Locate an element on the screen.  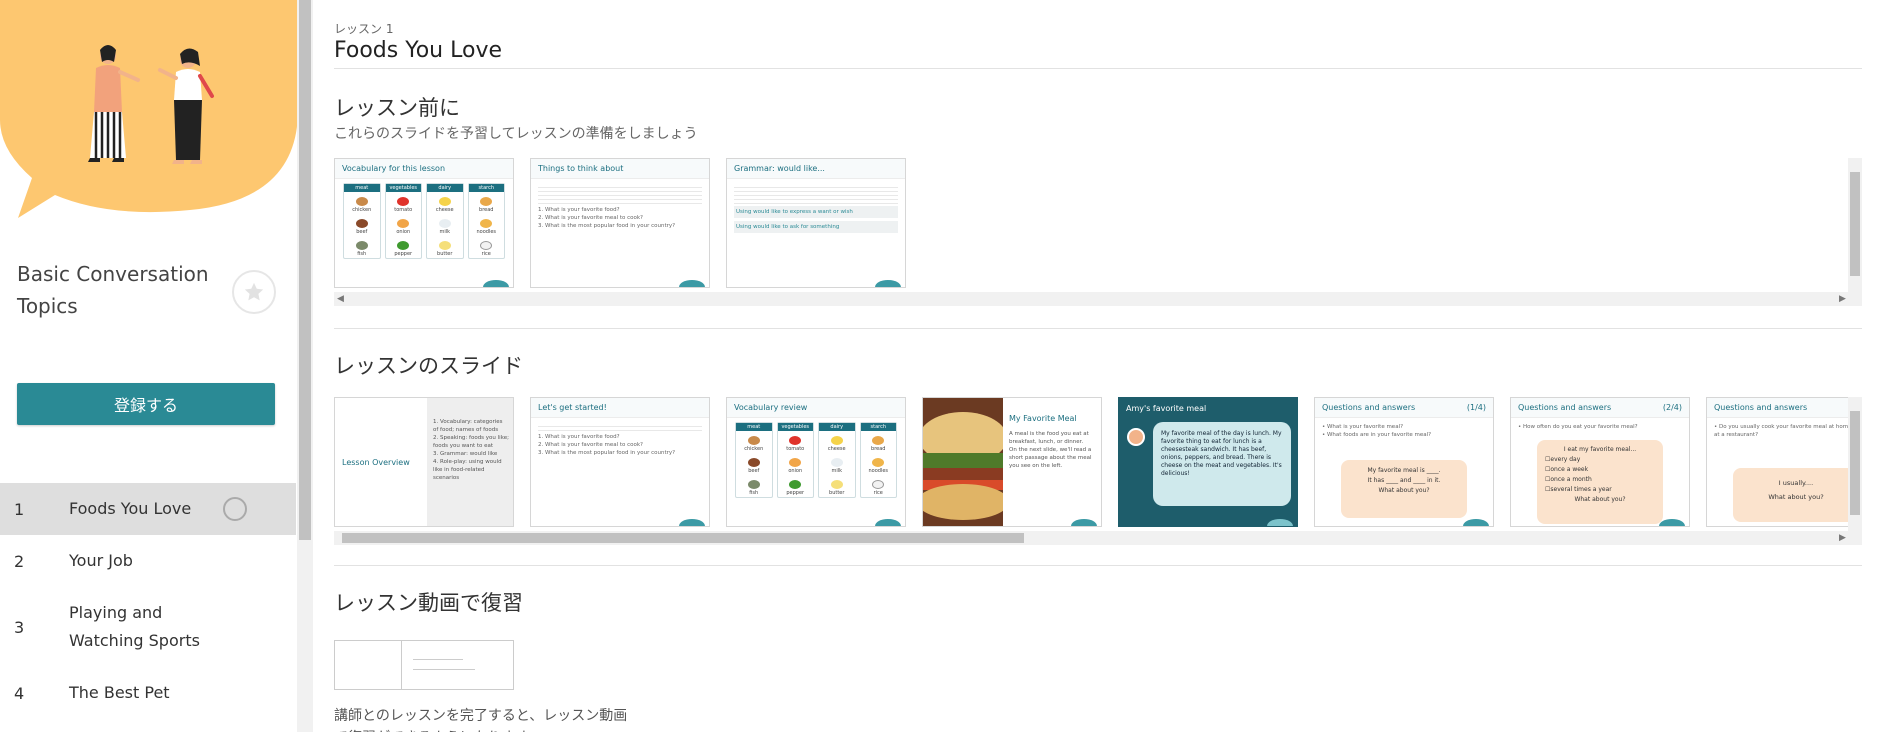
lesson-item-2: 2 Your Job is located at coordinates (148, 561).